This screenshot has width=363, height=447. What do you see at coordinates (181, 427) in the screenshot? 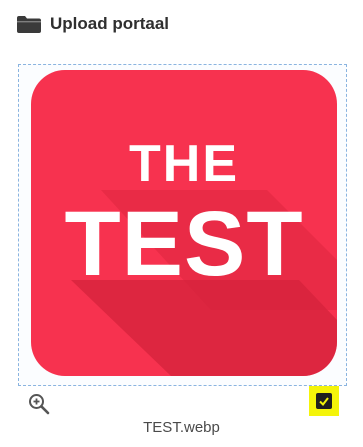
I see `file-name: TEST.webp` at bounding box center [181, 427].